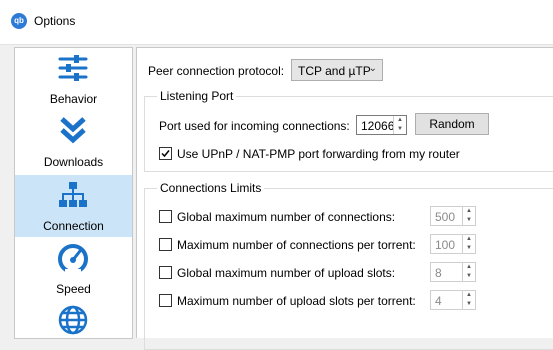  What do you see at coordinates (254, 126) in the screenshot?
I see `port-label: Port used for incoming connections:` at bounding box center [254, 126].